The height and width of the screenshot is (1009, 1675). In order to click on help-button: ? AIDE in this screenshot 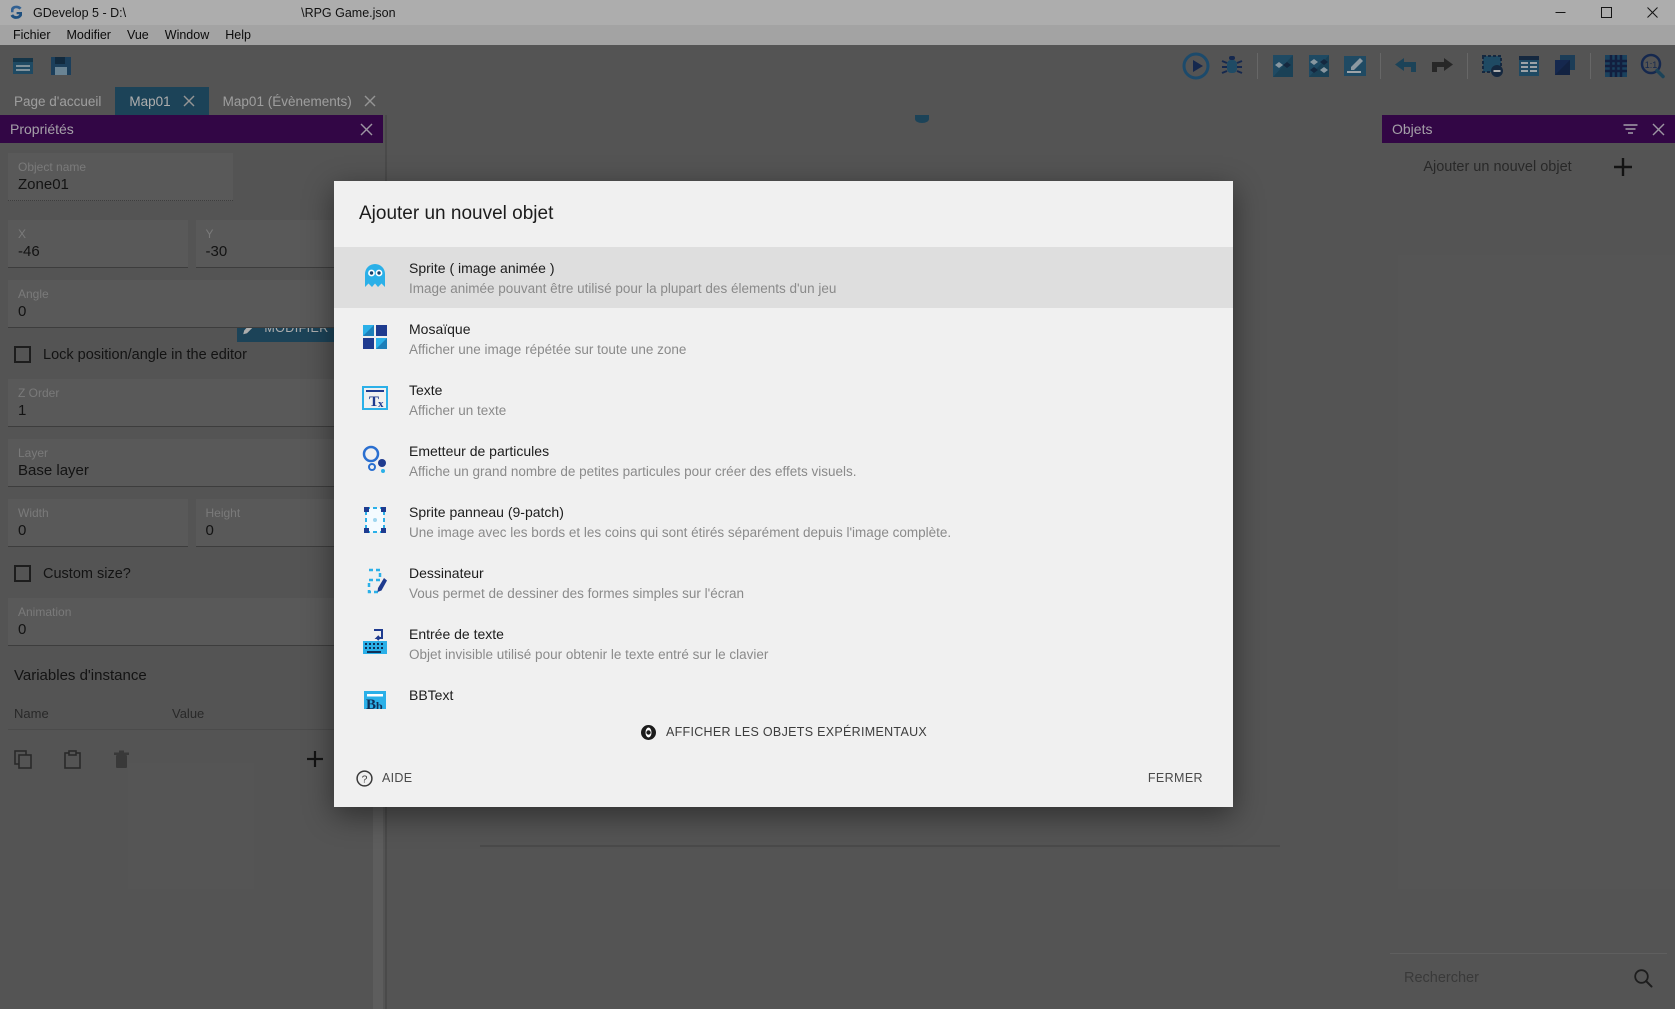, I will do `click(384, 778)`.